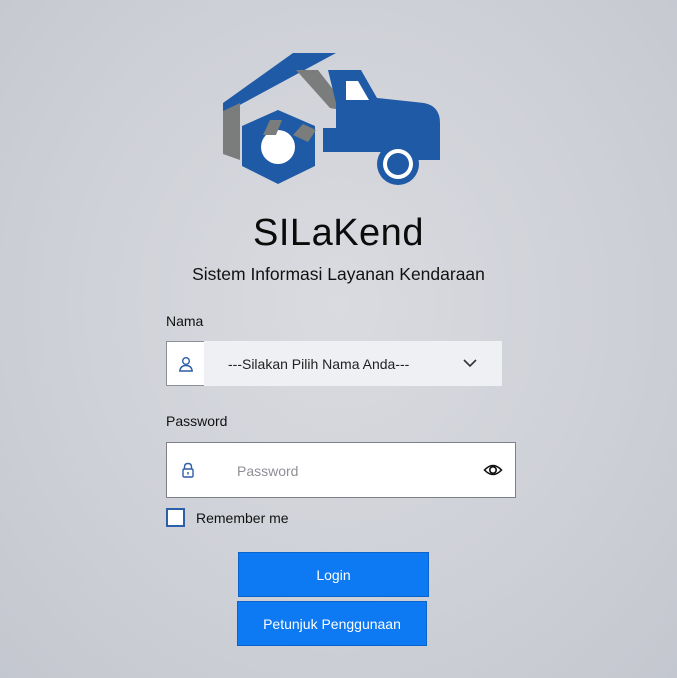  I want to click on house-gear-truck-logo, so click(331, 119).